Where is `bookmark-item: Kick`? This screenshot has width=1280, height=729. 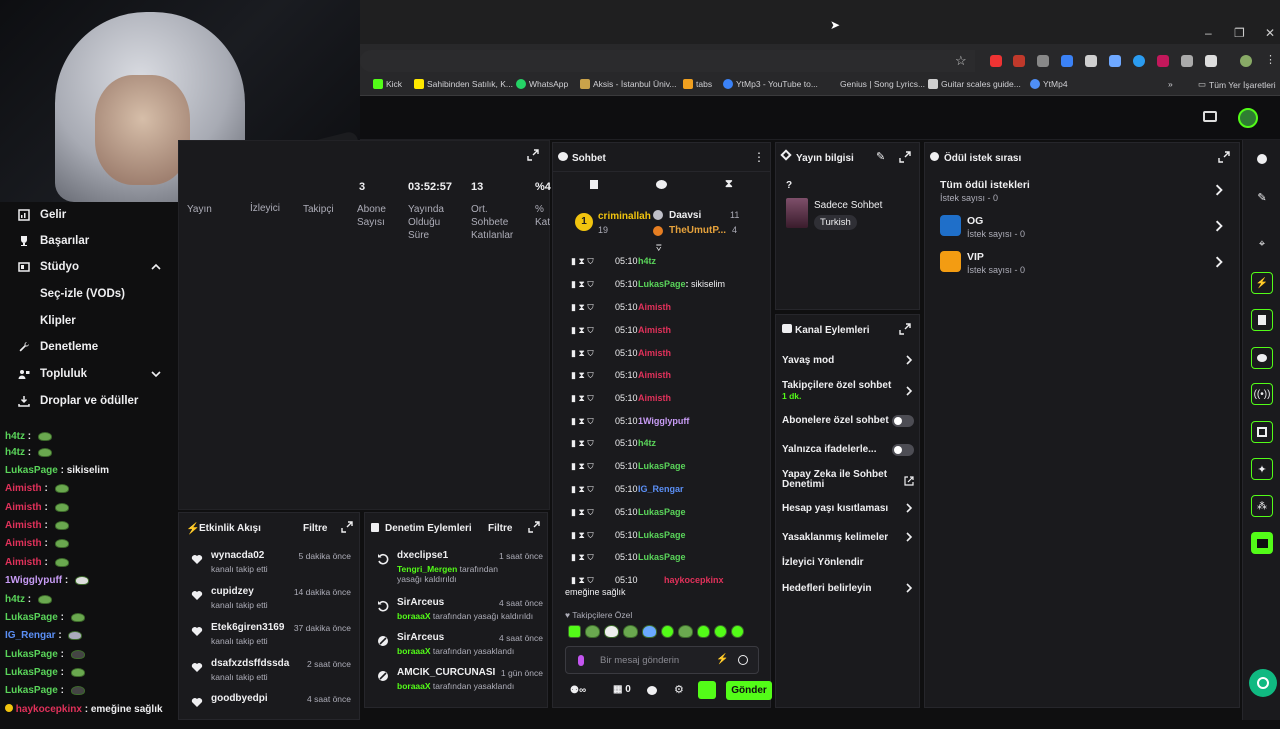 bookmark-item: Kick is located at coordinates (387, 84).